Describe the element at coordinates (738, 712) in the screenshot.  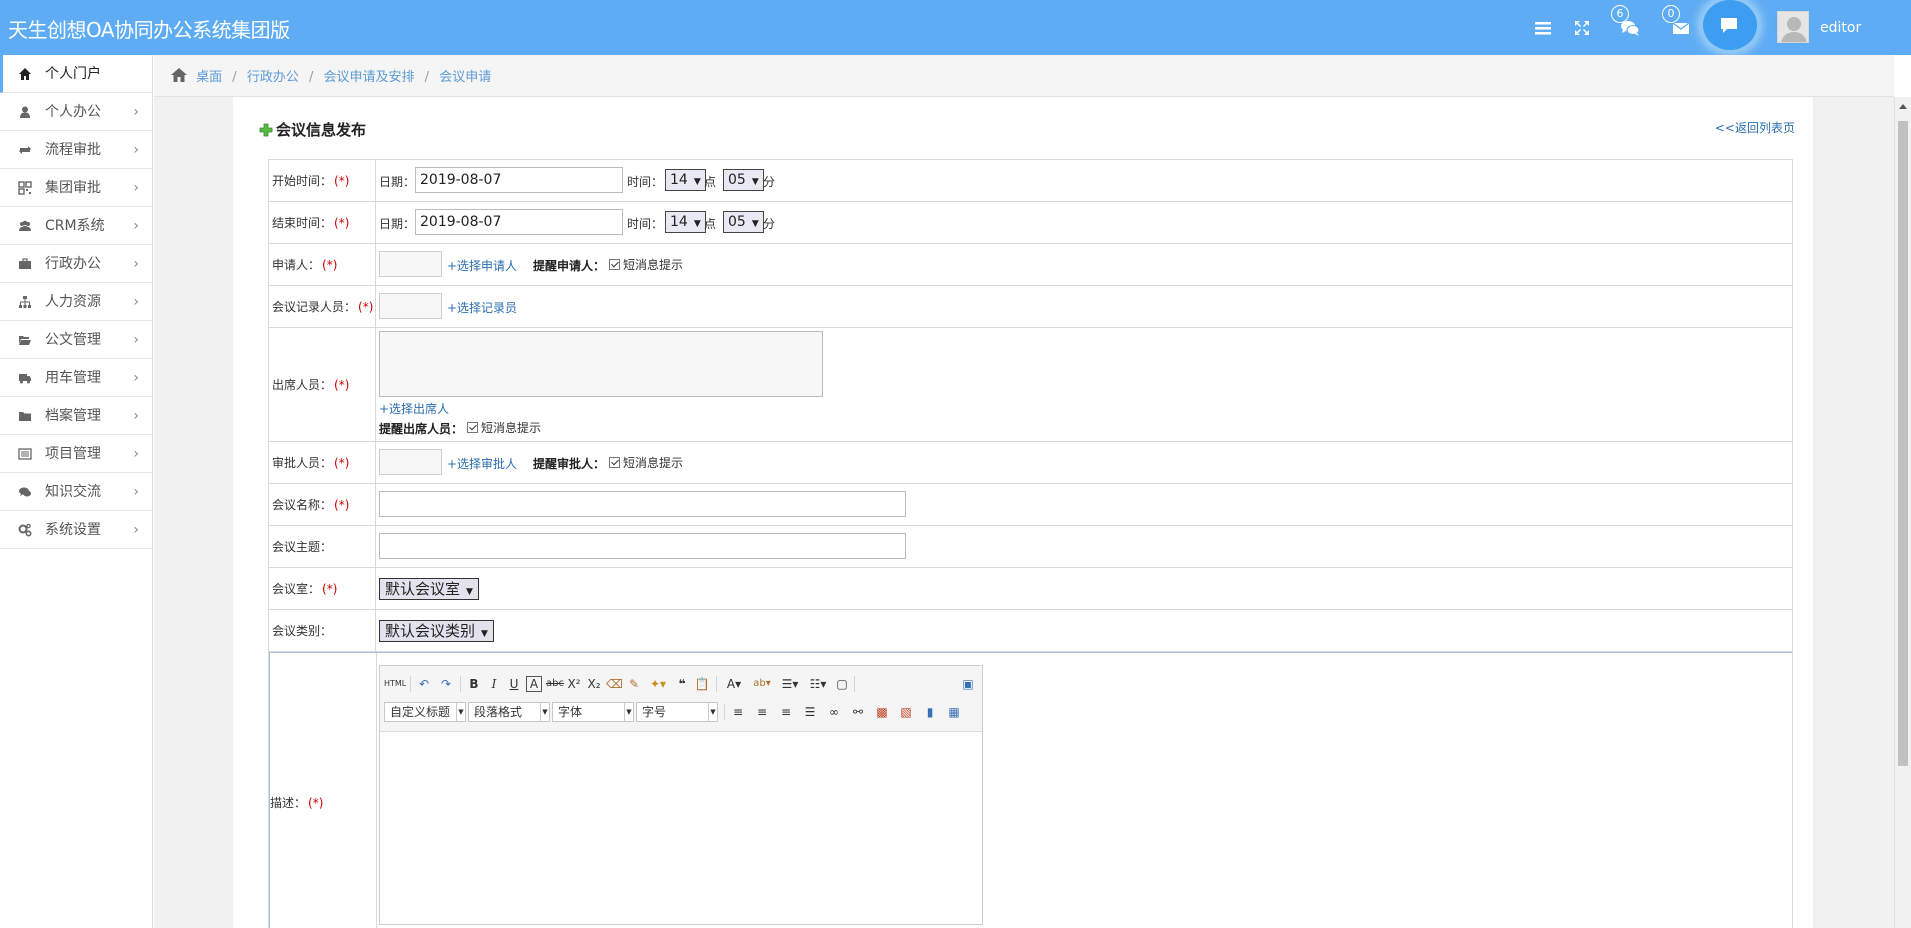
I see `align-left-icon: ≡` at that location.